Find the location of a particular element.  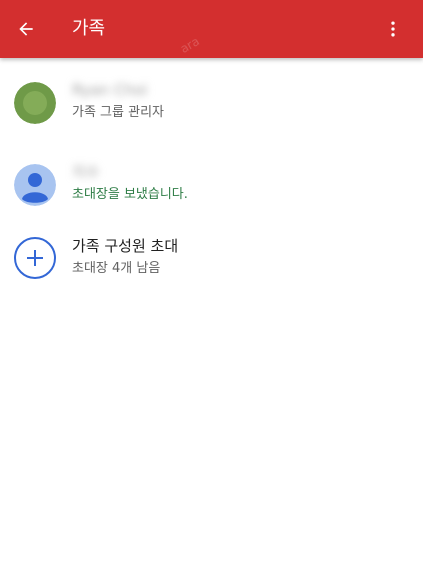

blurred-name: 지수 is located at coordinates (86, 172).